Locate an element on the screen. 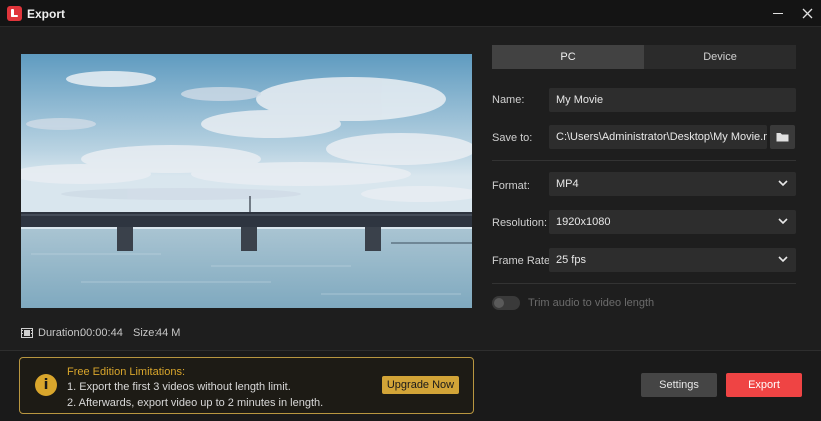 The image size is (821, 421). target-tabs: PC Device is located at coordinates (644, 57).